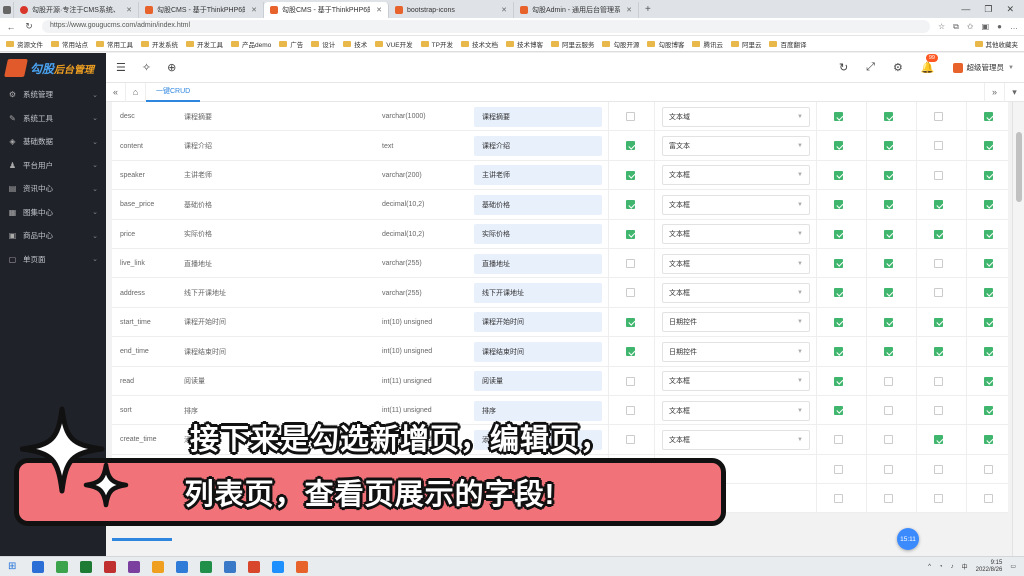 This screenshot has width=1024, height=576. Describe the element at coordinates (76, 10) in the screenshot. I see `browser-tab: 勾股开源·专注于CMS系统、OA… ✕` at that location.